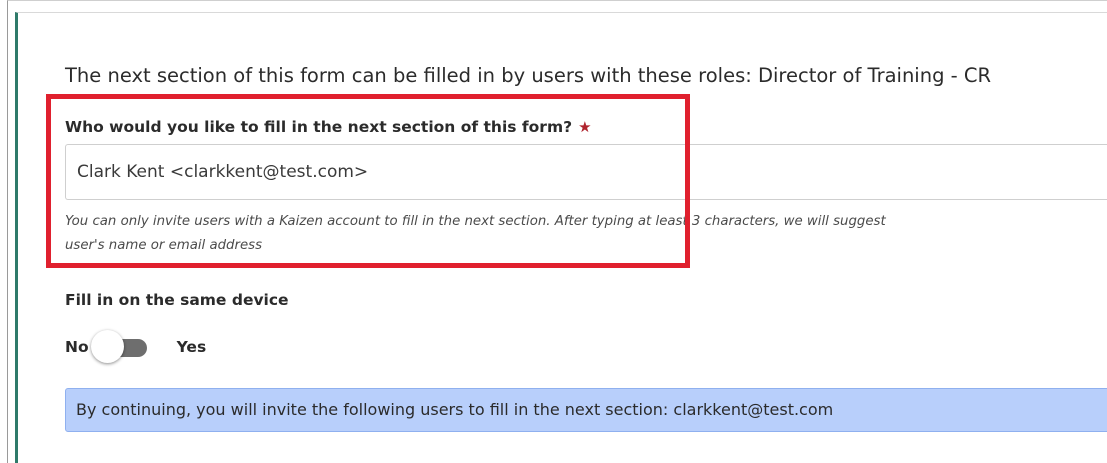  Describe the element at coordinates (107, 346) in the screenshot. I see `toggle-knob` at that location.